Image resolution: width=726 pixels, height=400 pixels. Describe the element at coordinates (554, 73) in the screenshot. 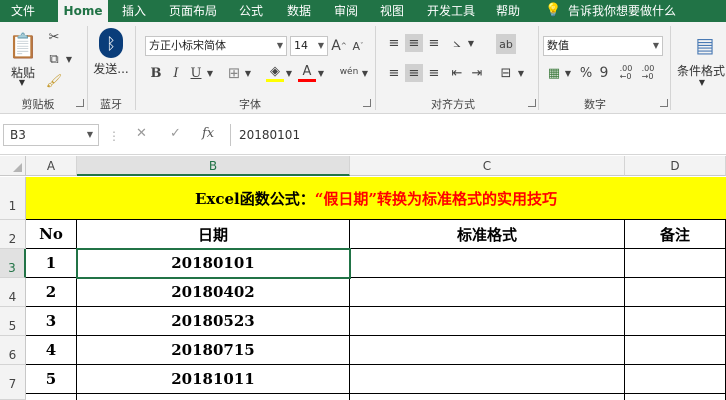

I see `accounting-format-icon: ▦` at that location.